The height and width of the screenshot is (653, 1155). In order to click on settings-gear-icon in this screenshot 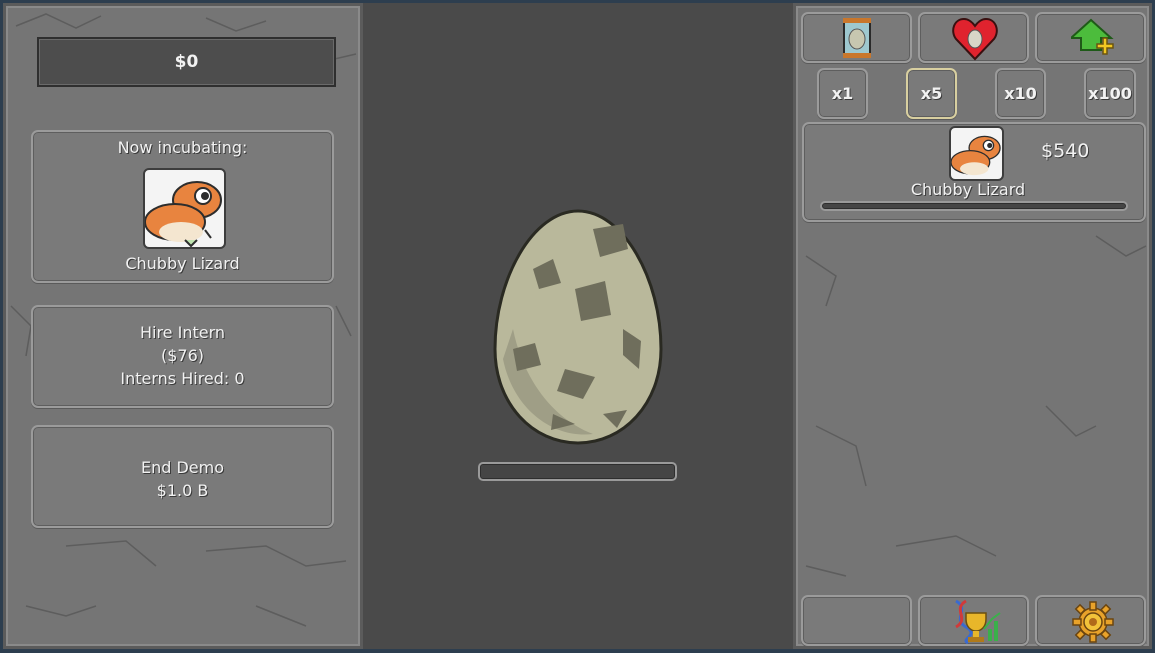, I will do `click(1093, 622)`.